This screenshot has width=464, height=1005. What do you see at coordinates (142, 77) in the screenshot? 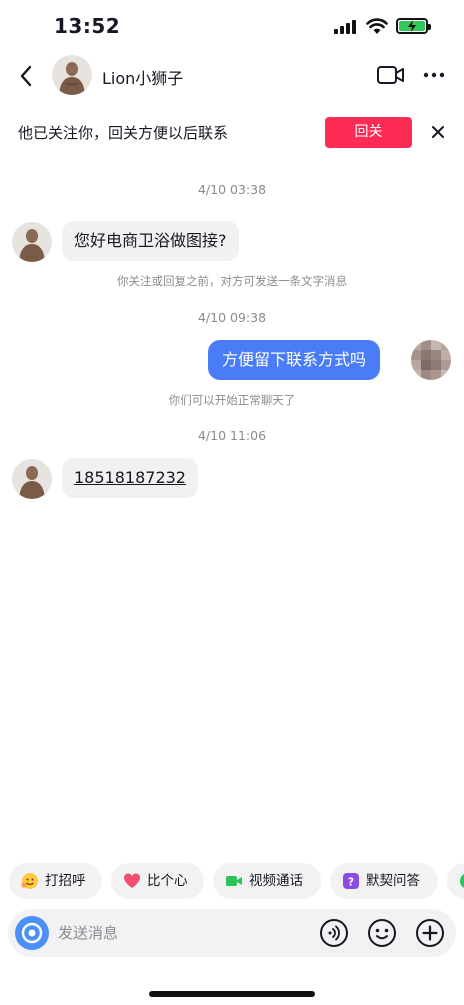
I see `contact-name: Lion小狮子` at bounding box center [142, 77].